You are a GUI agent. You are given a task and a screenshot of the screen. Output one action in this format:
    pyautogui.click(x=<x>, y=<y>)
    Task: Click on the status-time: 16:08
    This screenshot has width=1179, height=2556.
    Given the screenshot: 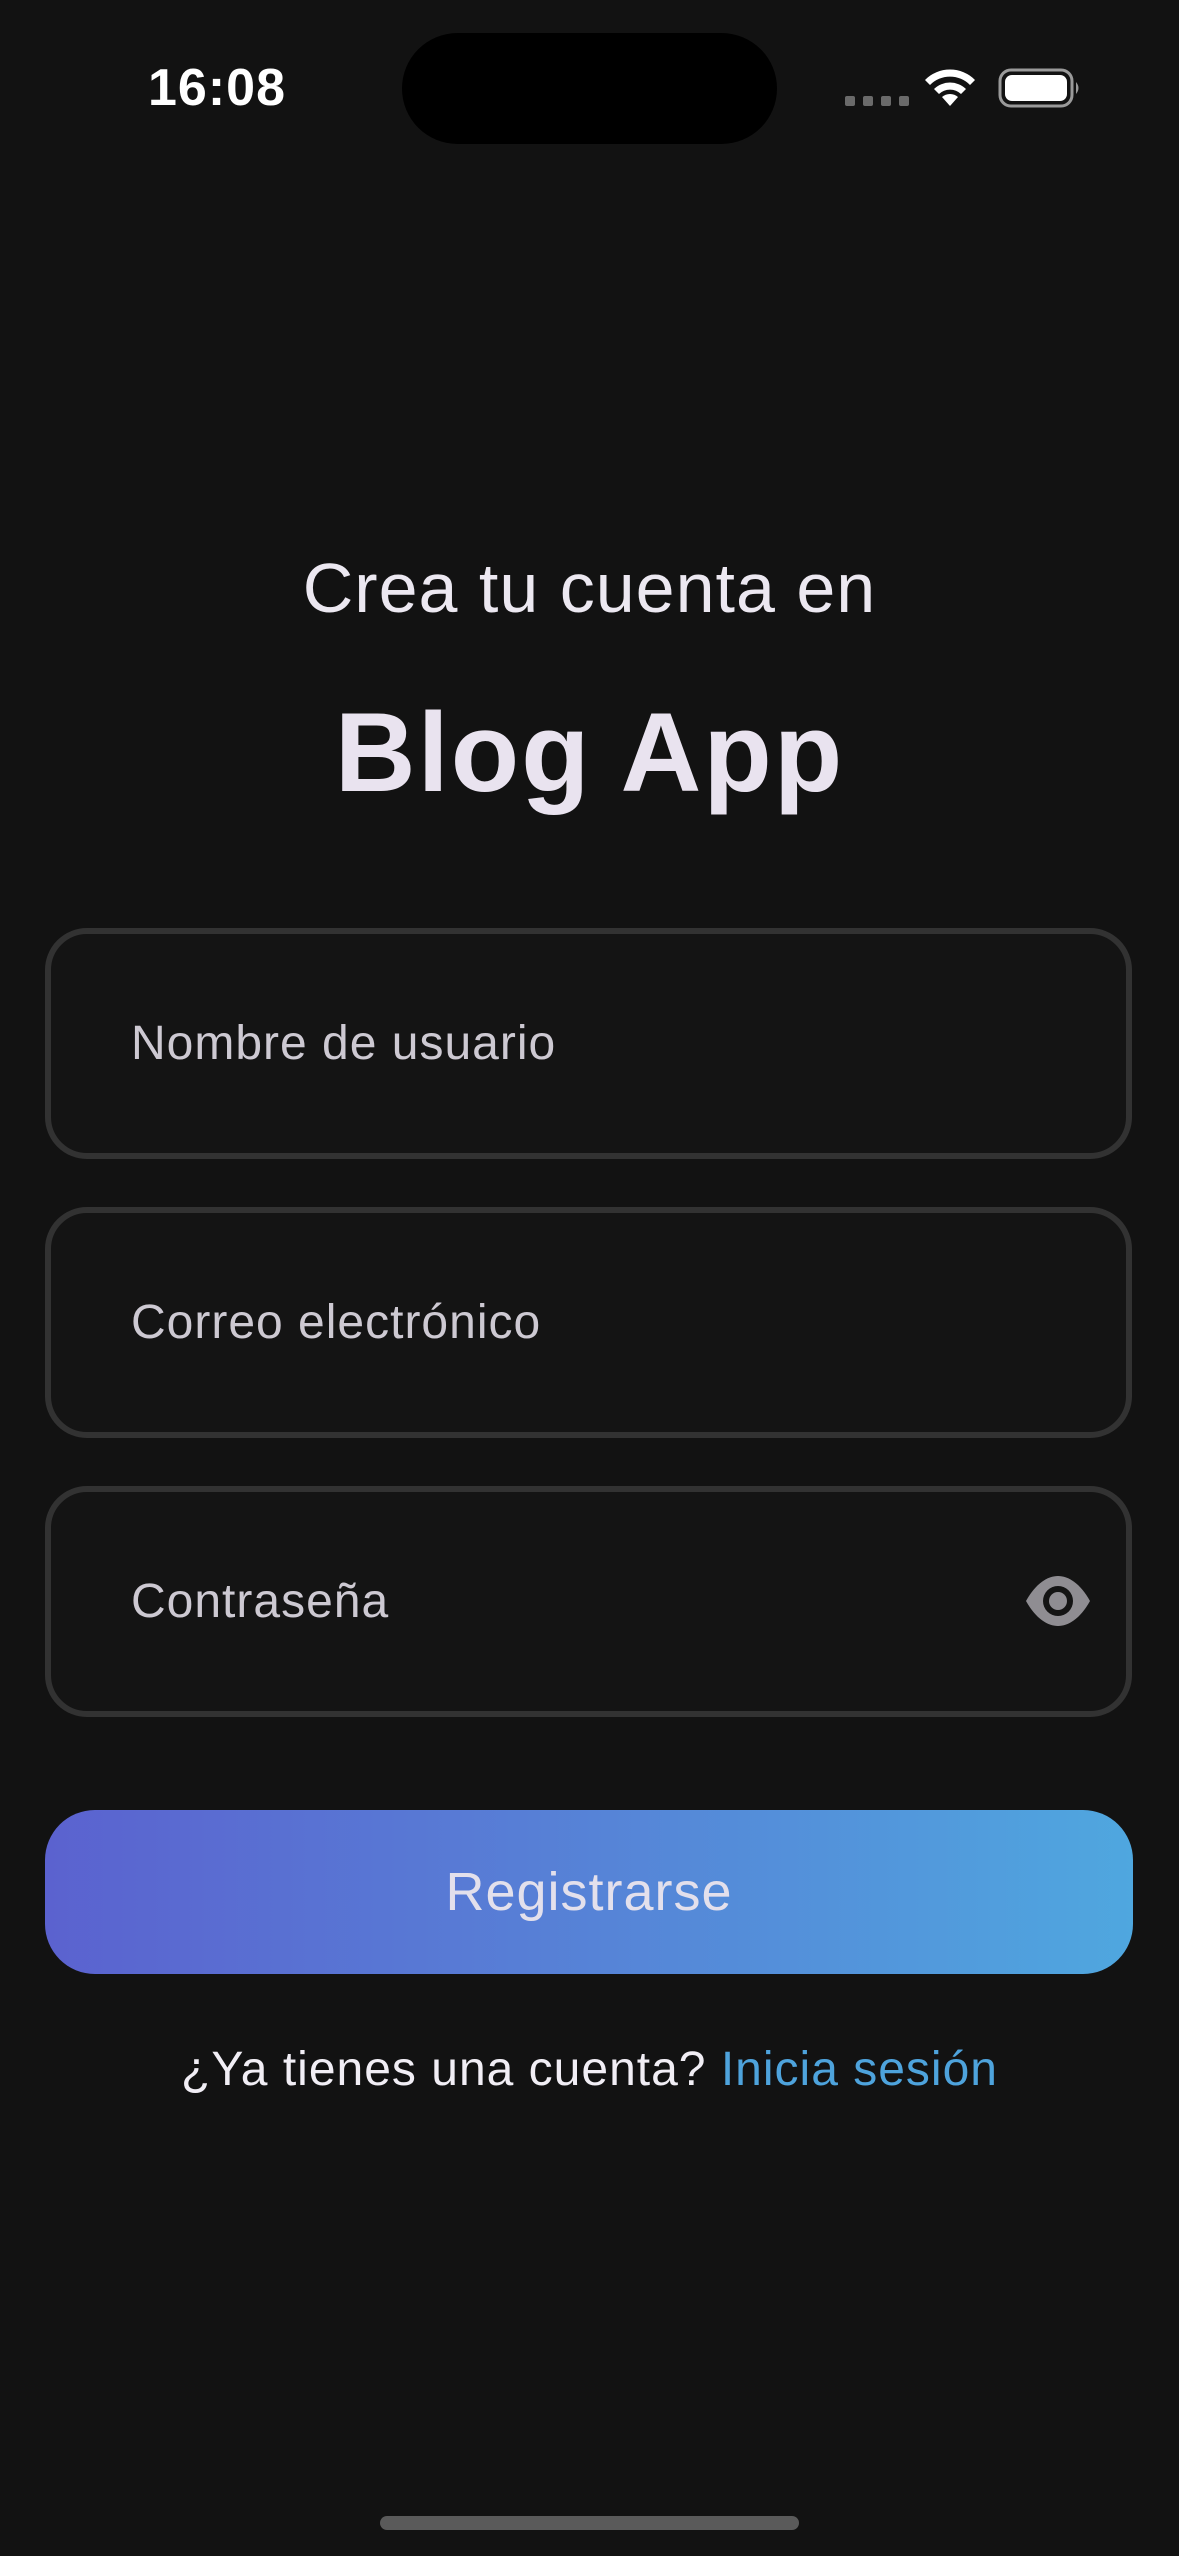 What is the action you would take?
    pyautogui.click(x=217, y=88)
    